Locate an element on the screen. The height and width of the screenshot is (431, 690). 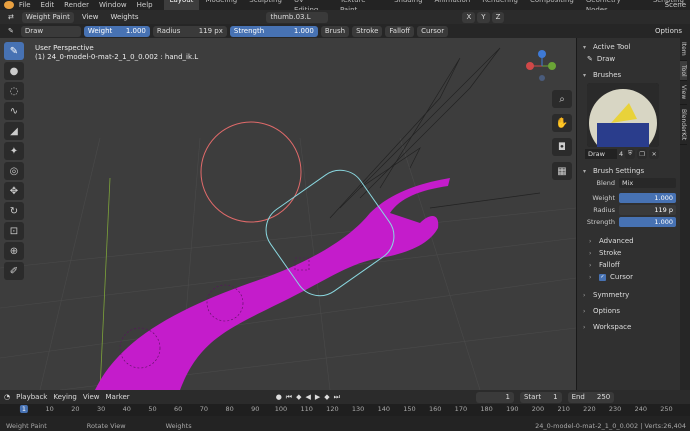
falloff-menu: Falloff is located at coordinates (400, 31).